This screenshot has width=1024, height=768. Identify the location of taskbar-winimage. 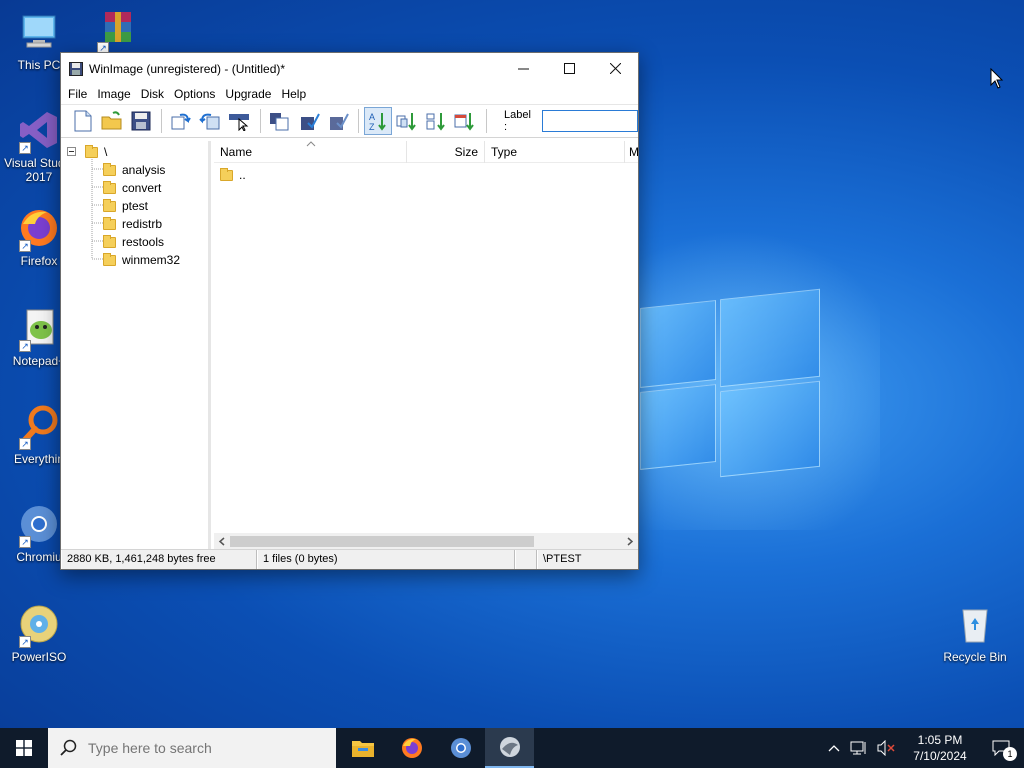
(509, 748).